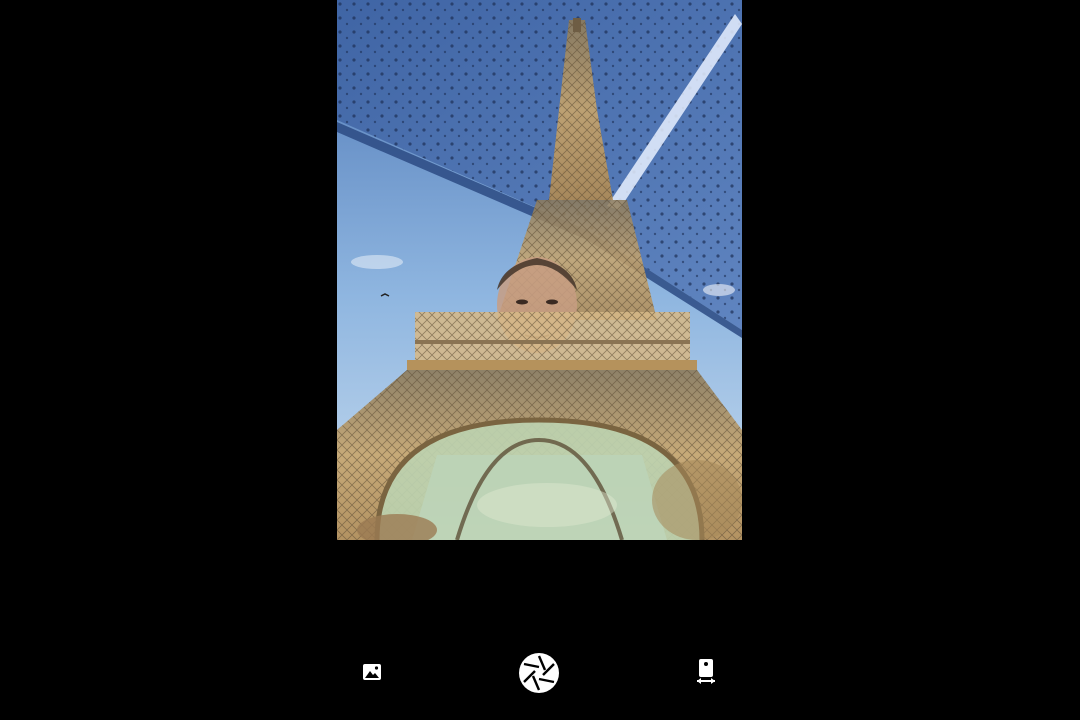 The height and width of the screenshot is (720, 1080). I want to click on shutter-button, so click(539, 673).